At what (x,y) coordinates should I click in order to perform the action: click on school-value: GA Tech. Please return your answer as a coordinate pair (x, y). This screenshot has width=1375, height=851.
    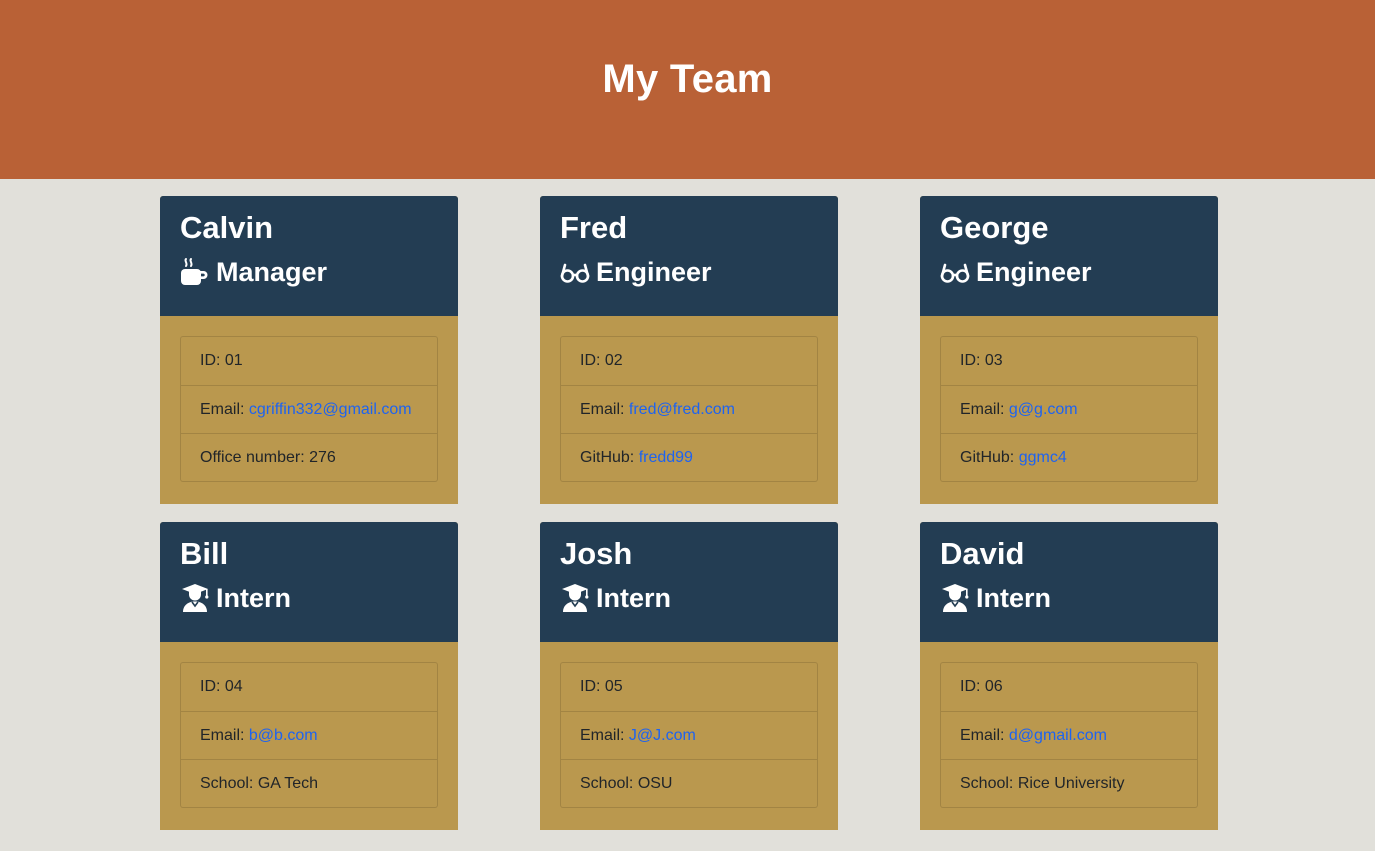
    Looking at the image, I should click on (287, 783).